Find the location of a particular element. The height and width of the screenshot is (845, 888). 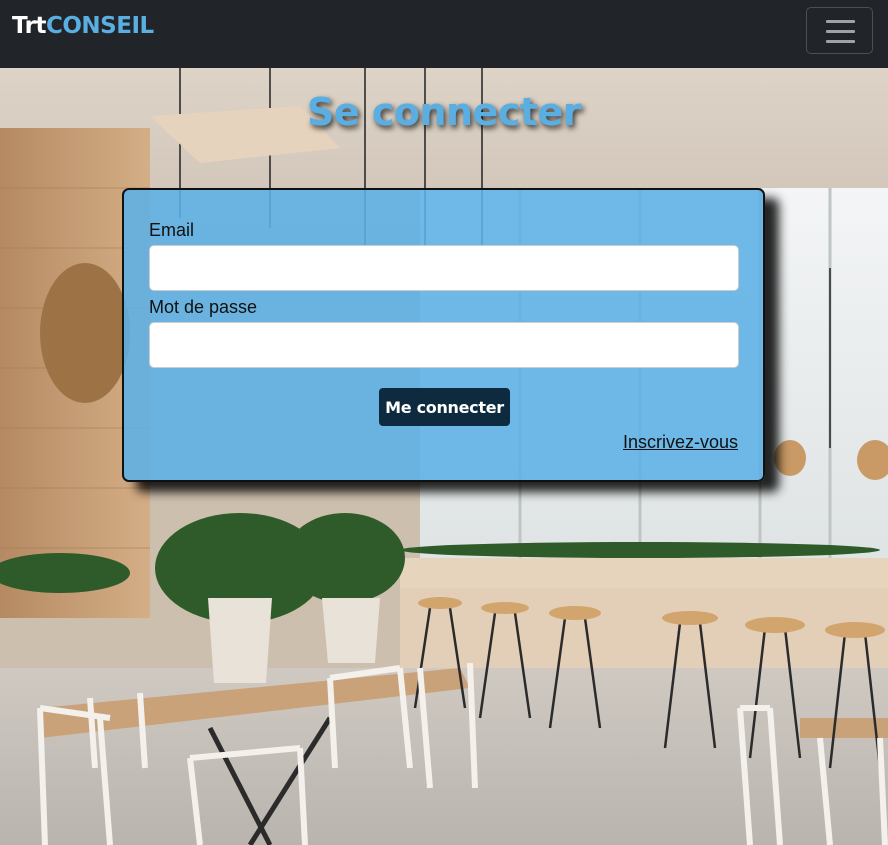

password-label: Mot de passe is located at coordinates (203, 307).